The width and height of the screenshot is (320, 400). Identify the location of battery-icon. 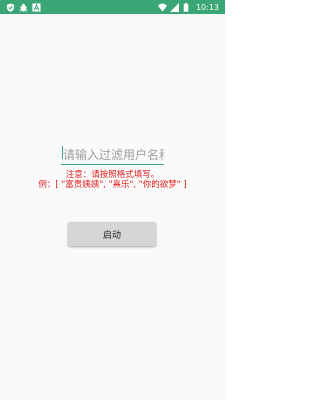
(186, 7).